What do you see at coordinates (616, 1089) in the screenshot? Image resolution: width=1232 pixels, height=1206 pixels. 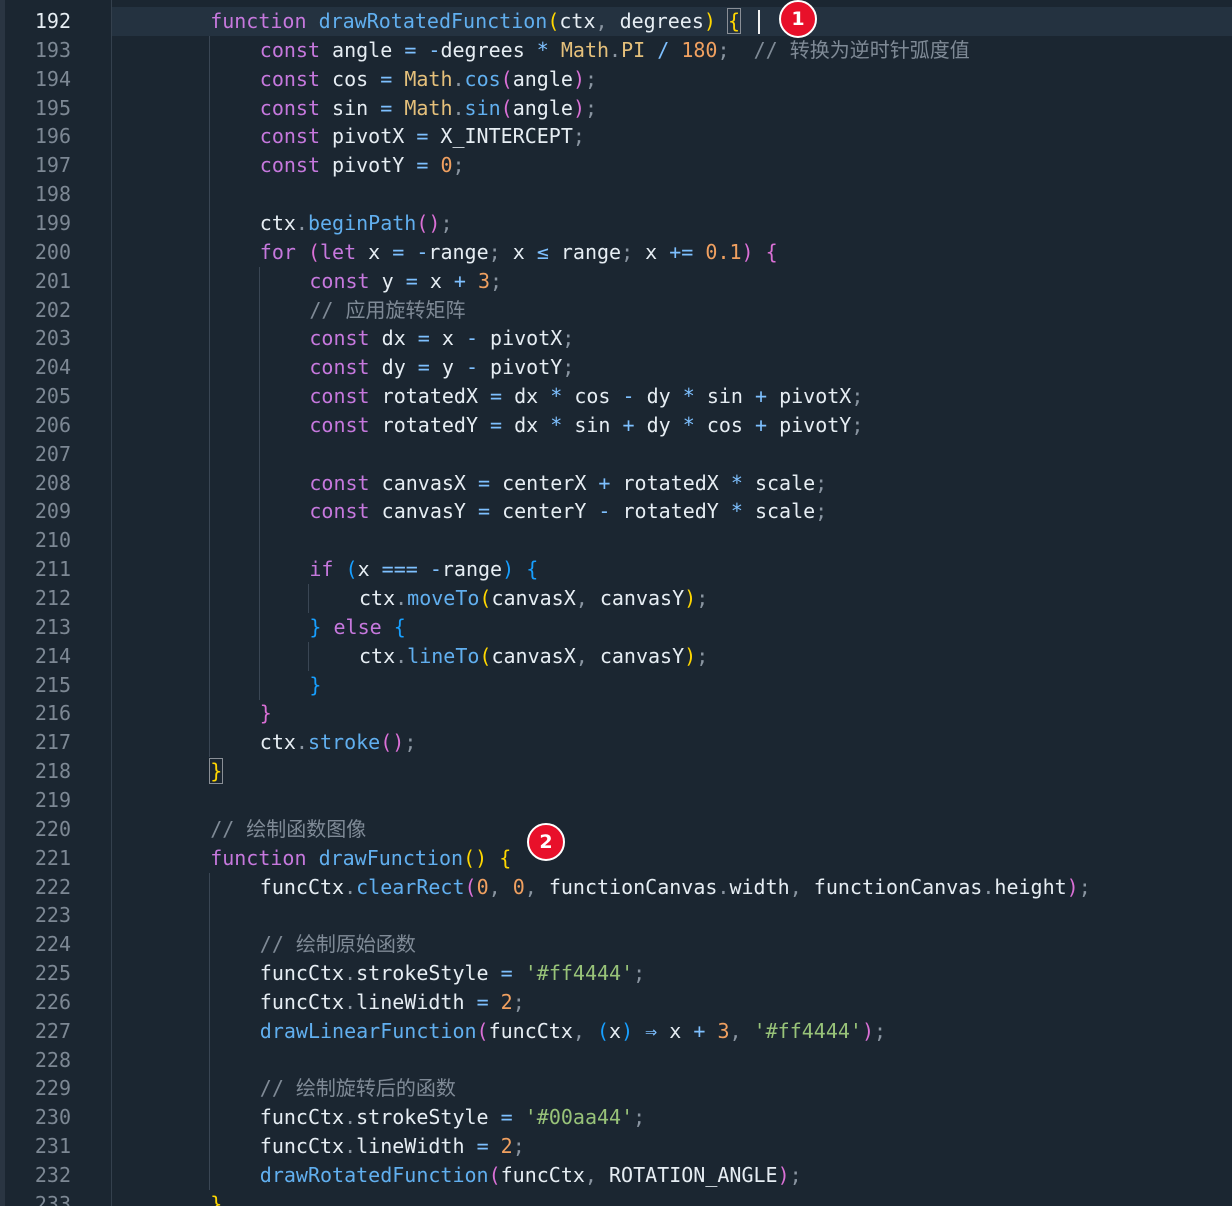 I see `code-line: 229 // 绘制旋转后的函数` at bounding box center [616, 1089].